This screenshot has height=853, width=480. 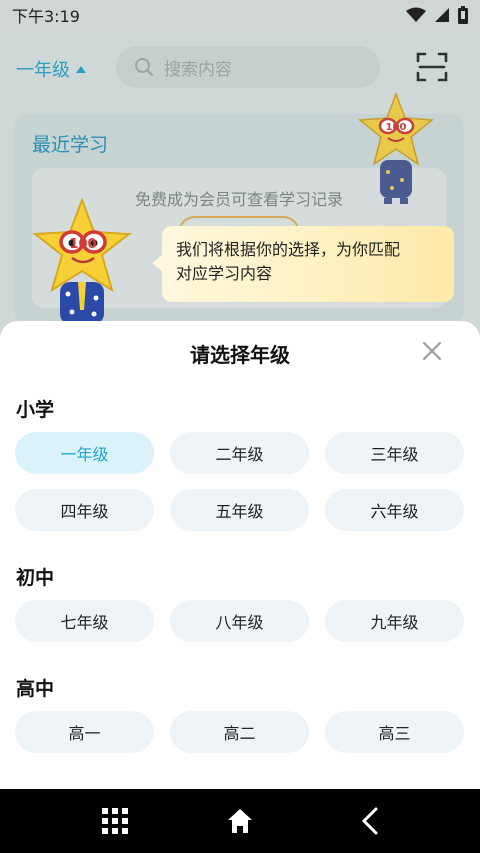 I want to click on close-button, so click(x=432, y=351).